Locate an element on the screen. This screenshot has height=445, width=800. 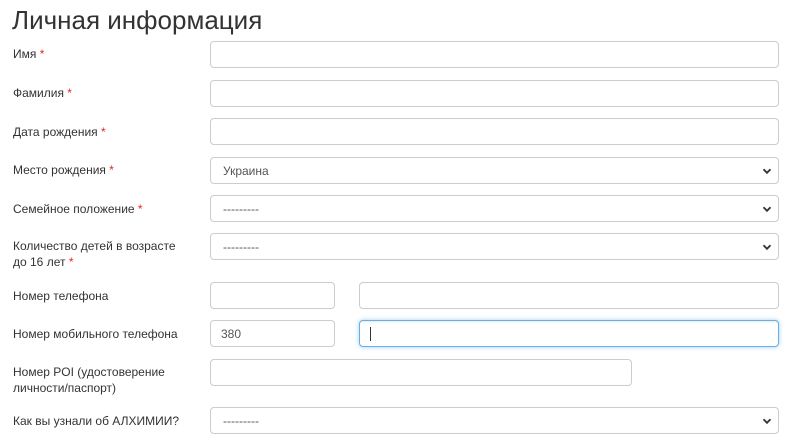
birth-date-input is located at coordinates (494, 131).